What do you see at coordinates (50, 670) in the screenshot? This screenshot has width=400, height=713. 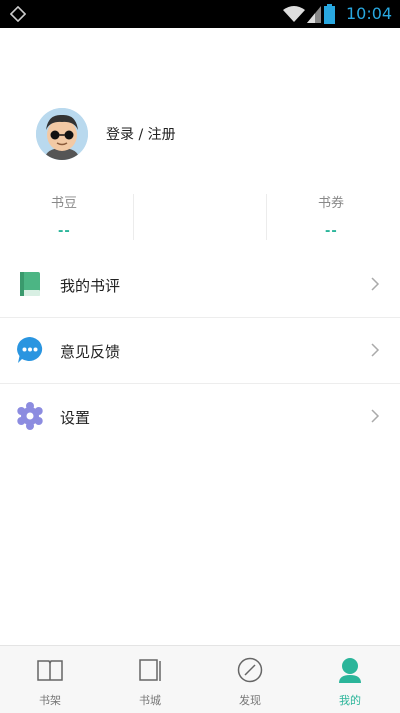 I see `bookshelf-icon` at bounding box center [50, 670].